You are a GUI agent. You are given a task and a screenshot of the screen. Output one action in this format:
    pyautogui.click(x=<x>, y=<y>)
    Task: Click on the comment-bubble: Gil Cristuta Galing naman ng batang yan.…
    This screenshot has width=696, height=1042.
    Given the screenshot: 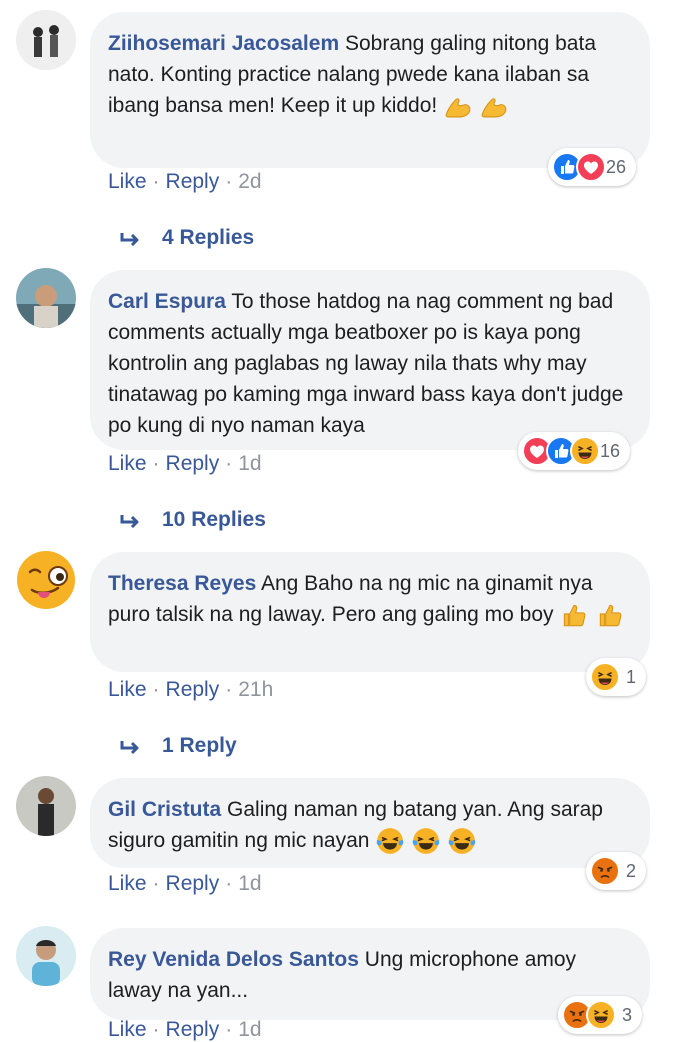 What is the action you would take?
    pyautogui.click(x=370, y=823)
    